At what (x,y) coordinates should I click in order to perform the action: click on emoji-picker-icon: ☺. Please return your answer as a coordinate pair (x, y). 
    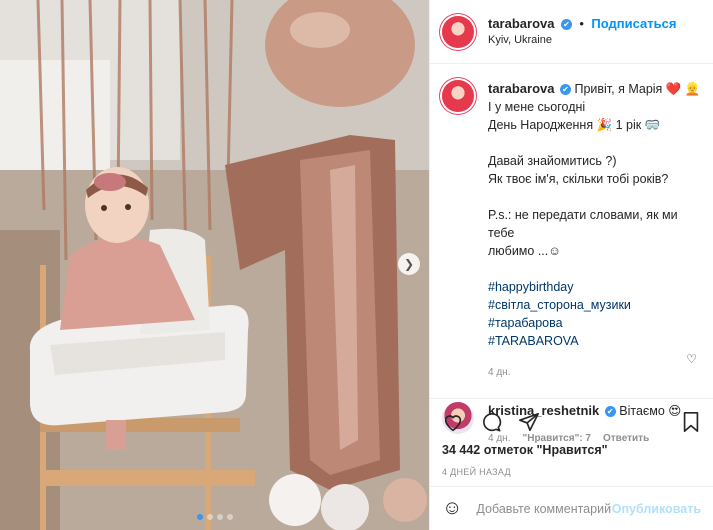
    Looking at the image, I should click on (452, 508).